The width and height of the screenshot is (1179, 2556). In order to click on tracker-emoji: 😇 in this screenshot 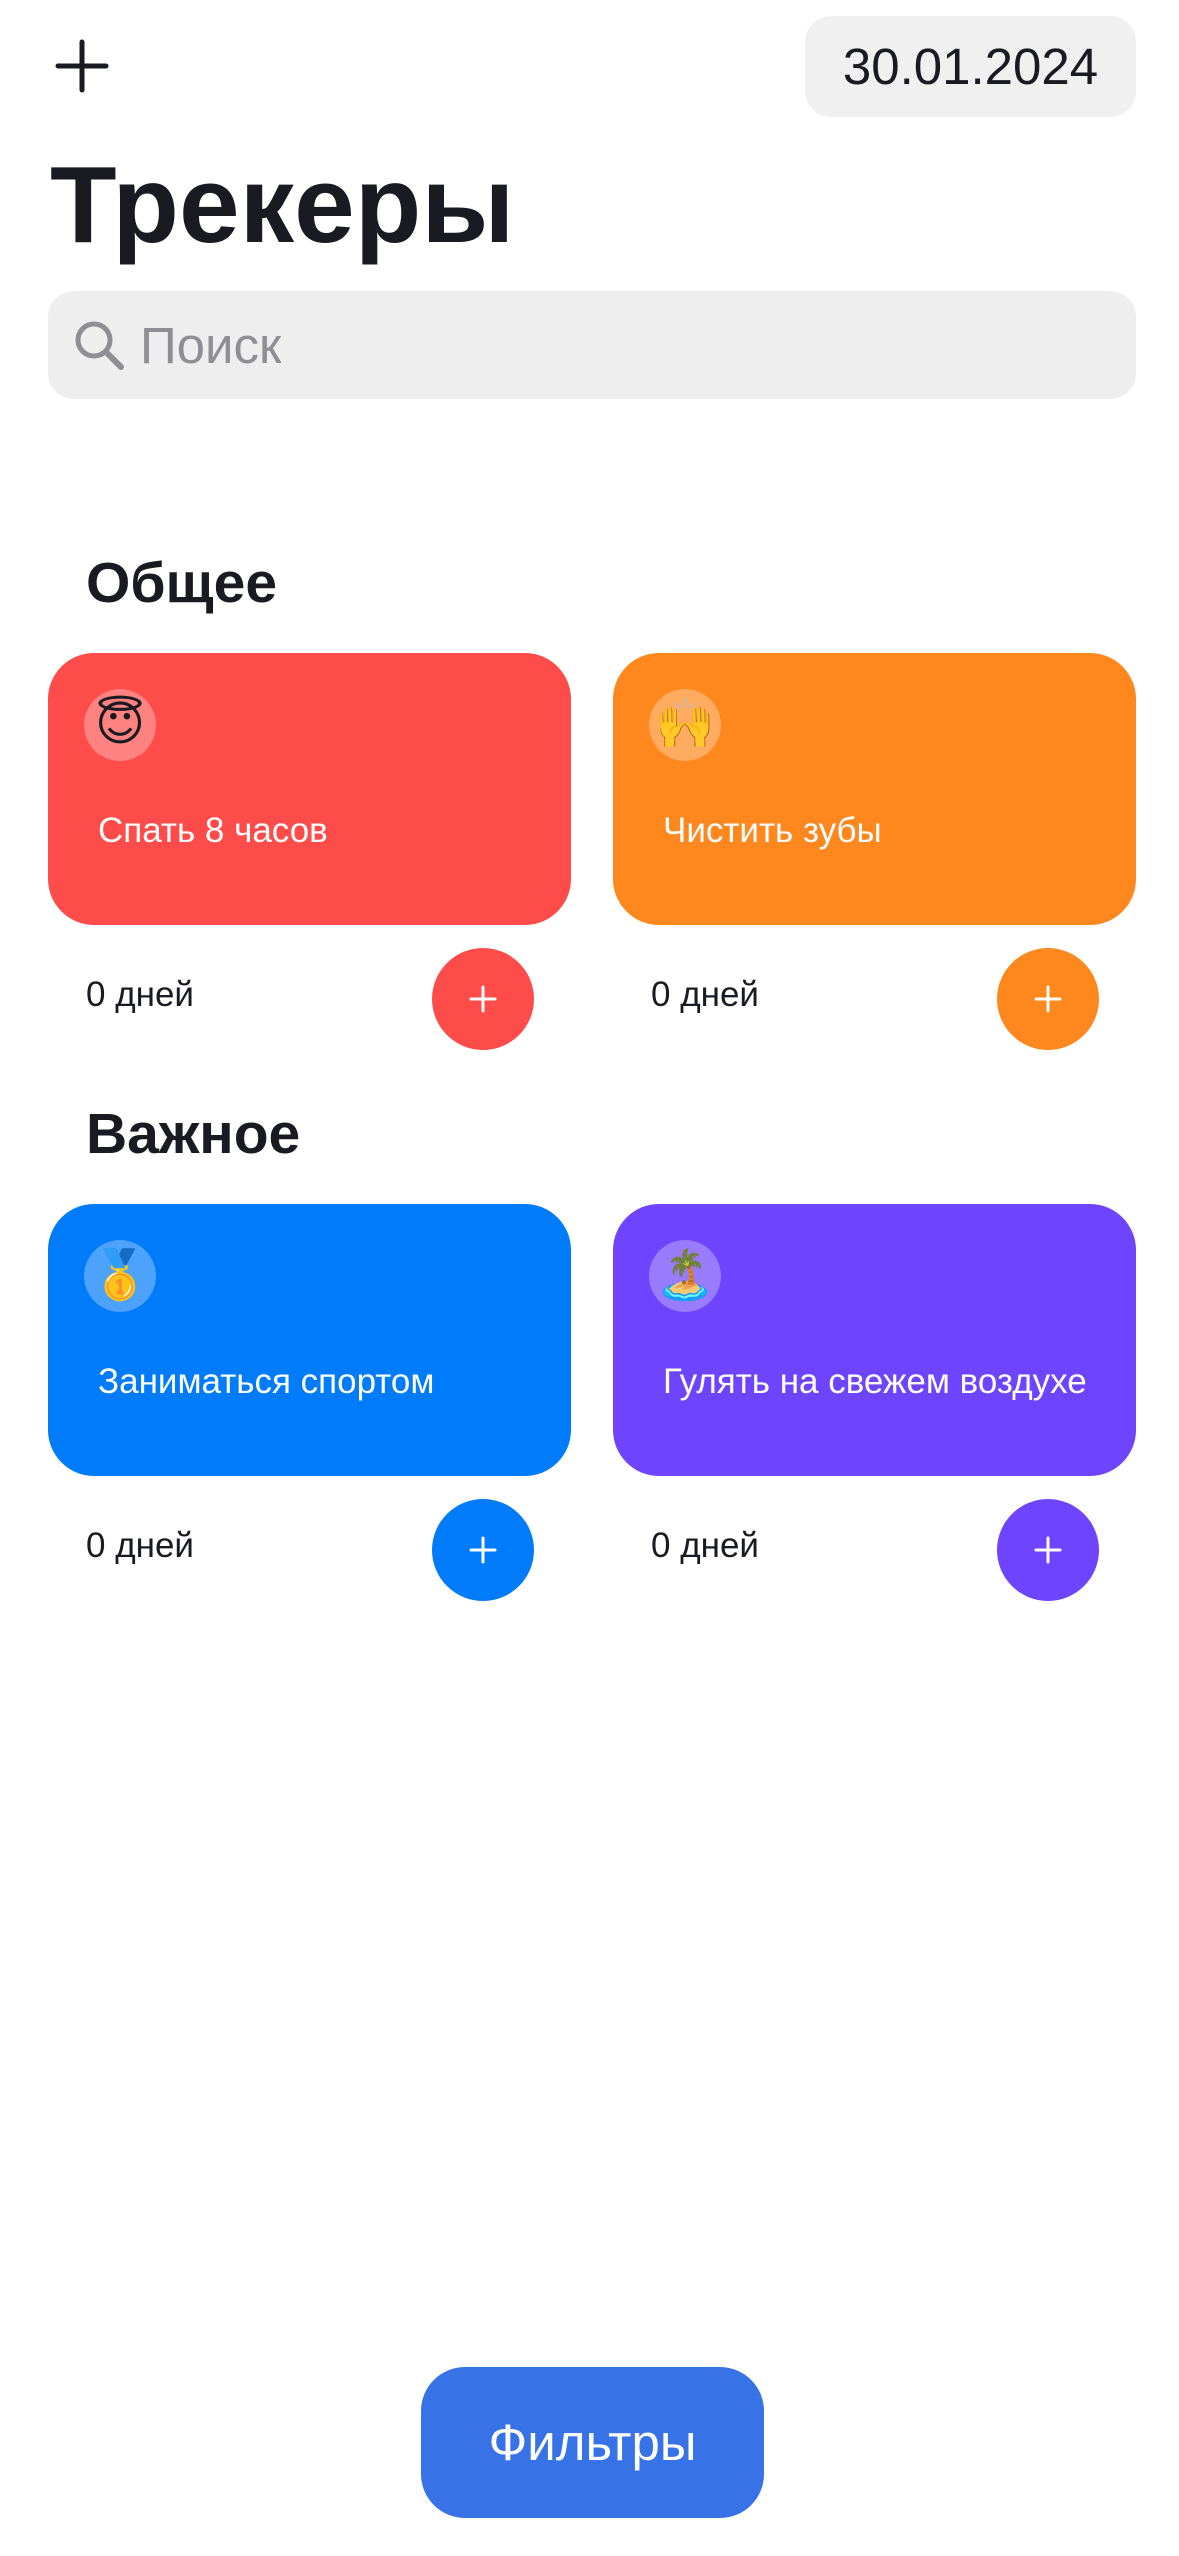, I will do `click(120, 725)`.